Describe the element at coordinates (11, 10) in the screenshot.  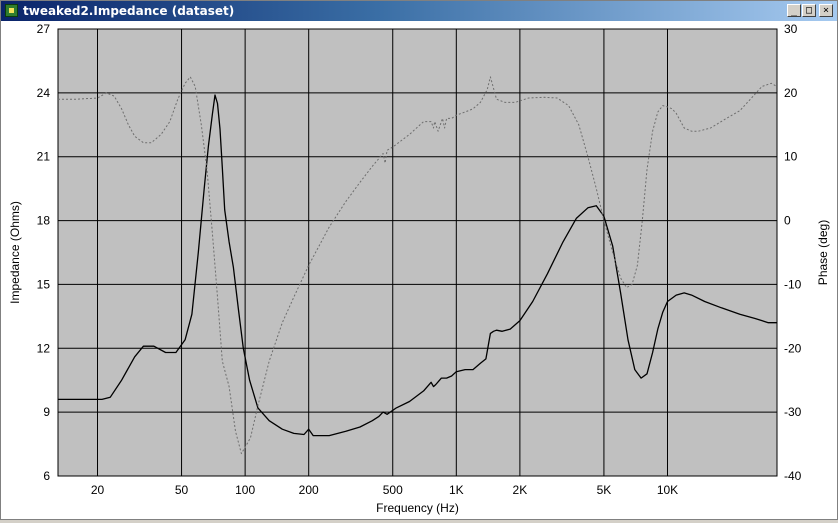
I see `app-icon` at that location.